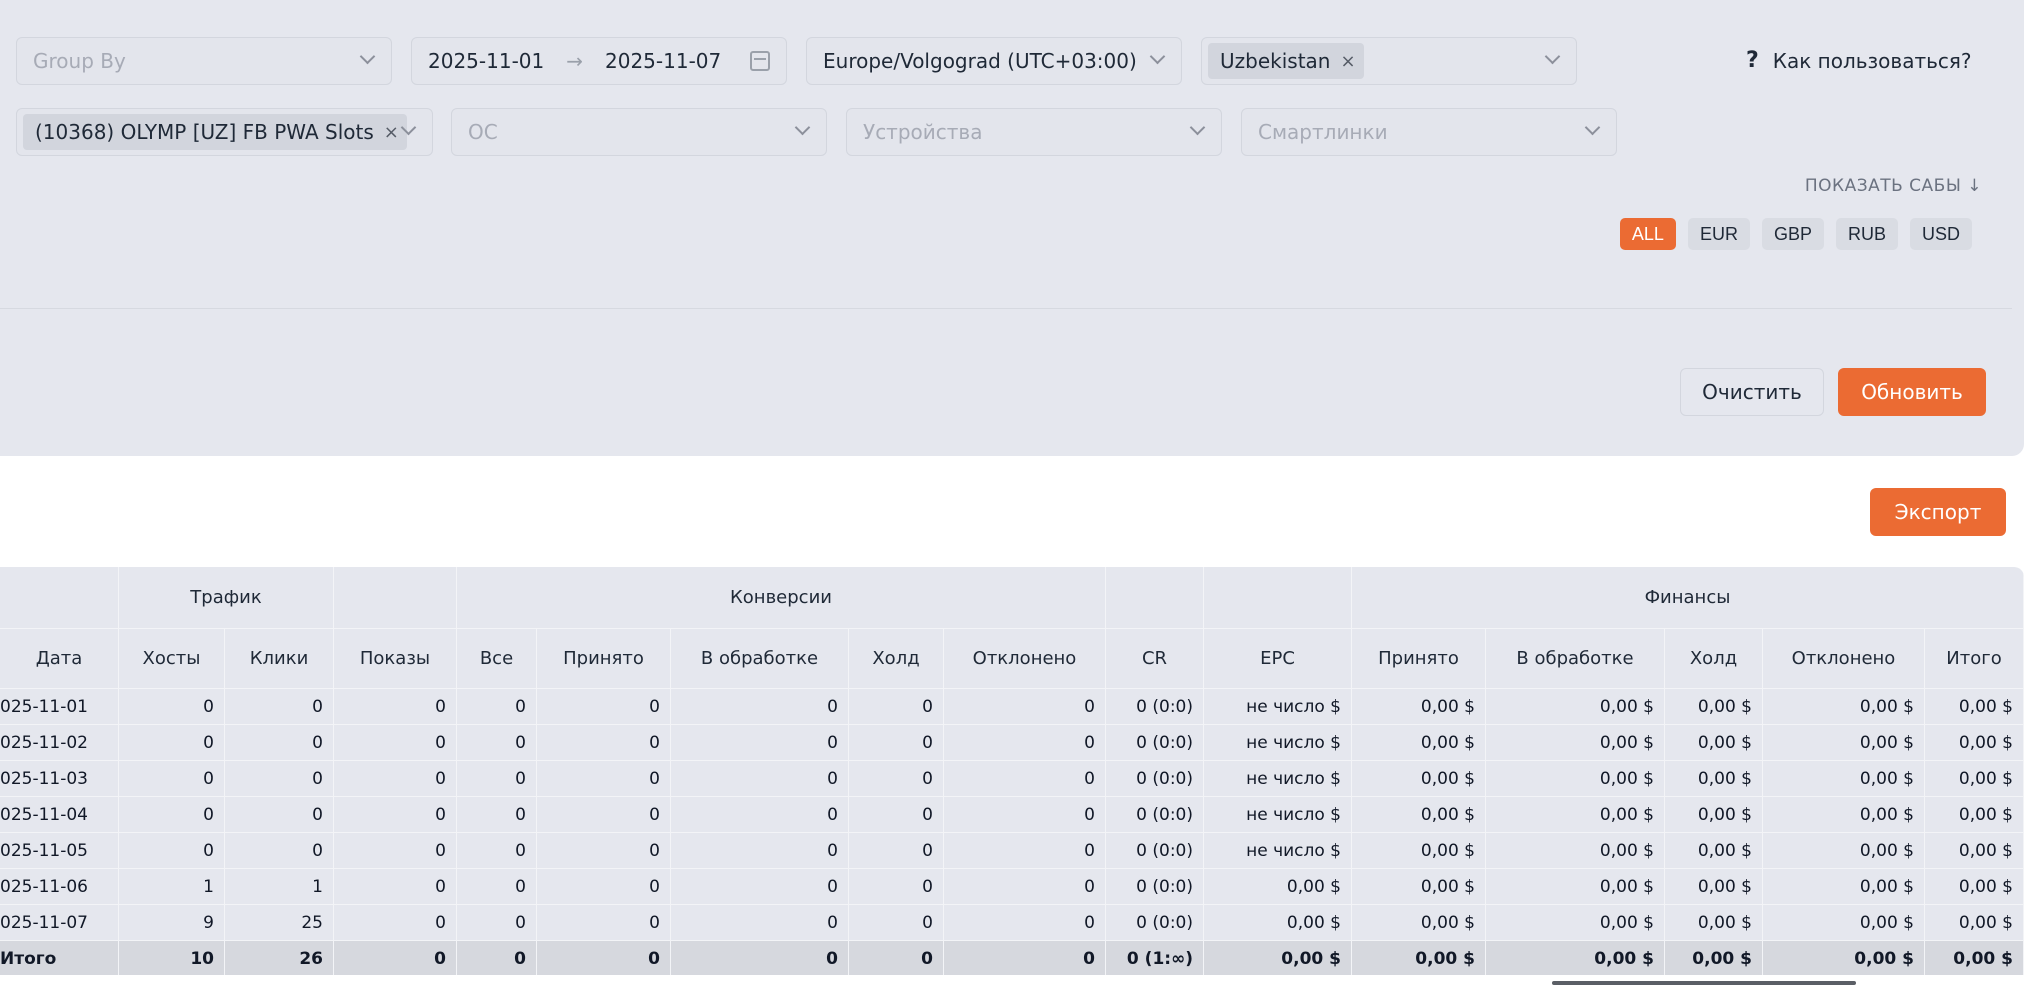  Describe the element at coordinates (172, 958) in the screenshot. I see `cell-hosts: 10` at that location.